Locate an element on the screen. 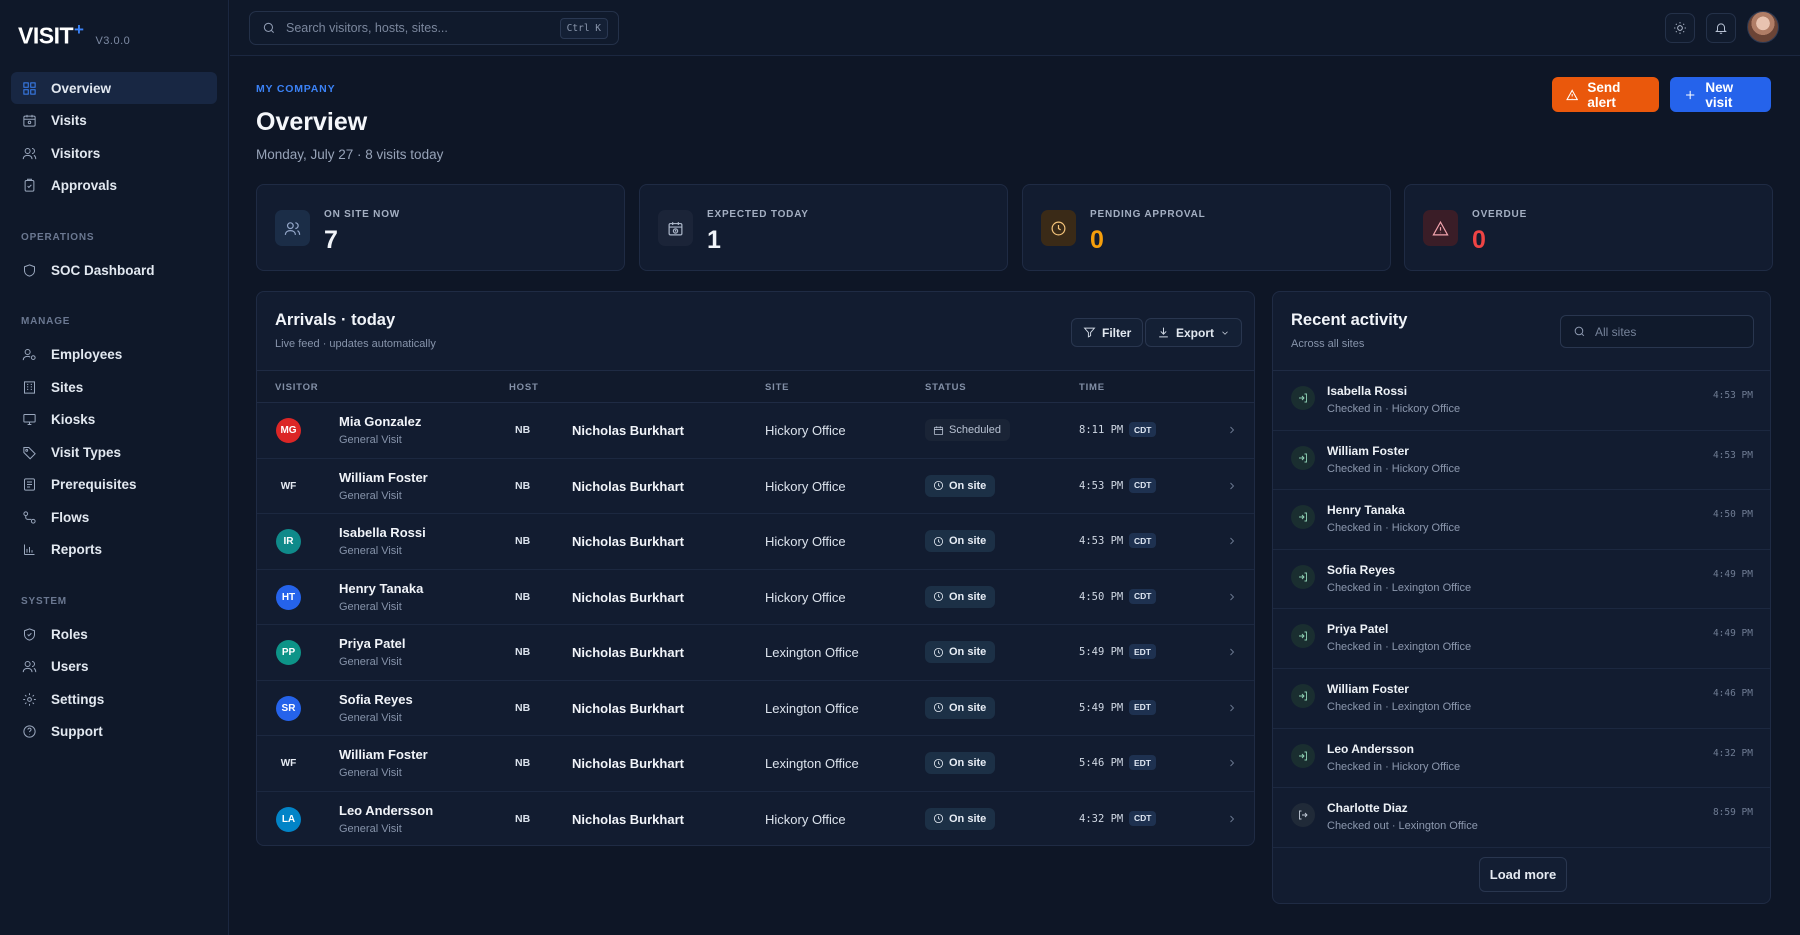  search-icon is located at coordinates (269, 28).